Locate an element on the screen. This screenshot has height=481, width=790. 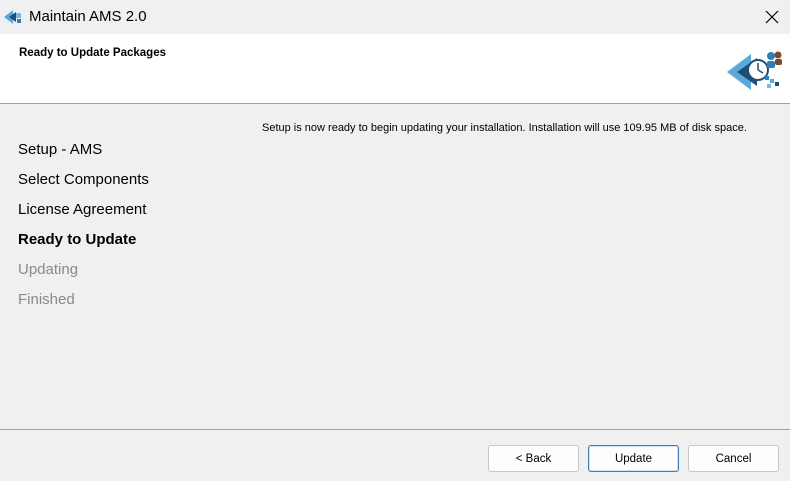
step-setup-ams: Setup - AMS is located at coordinates (60, 149).